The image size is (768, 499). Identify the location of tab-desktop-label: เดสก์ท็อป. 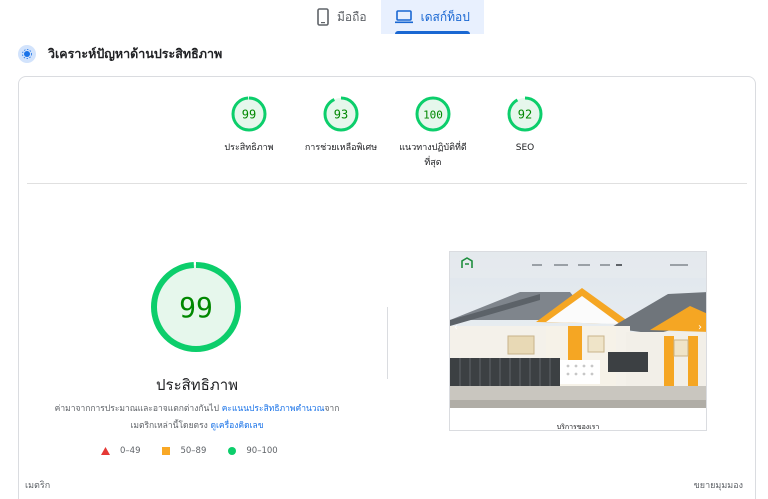
(445, 16).